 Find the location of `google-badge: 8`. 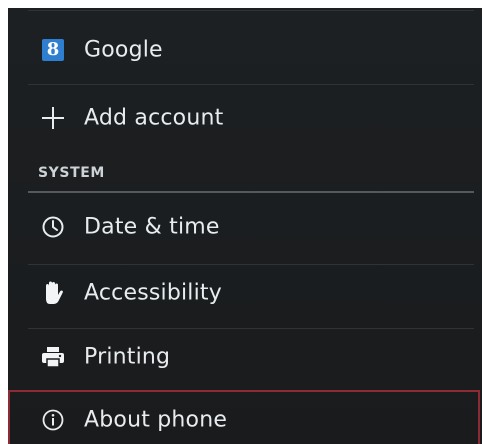

google-badge: 8 is located at coordinates (53, 50).